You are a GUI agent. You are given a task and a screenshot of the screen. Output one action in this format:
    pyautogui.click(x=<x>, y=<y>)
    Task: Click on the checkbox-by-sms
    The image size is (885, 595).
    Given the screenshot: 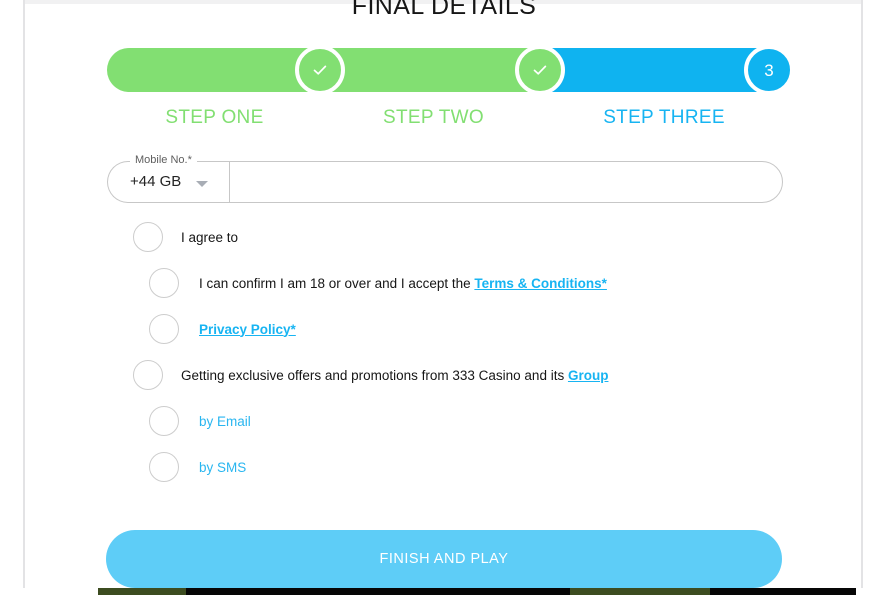 What is the action you would take?
    pyautogui.click(x=164, y=467)
    